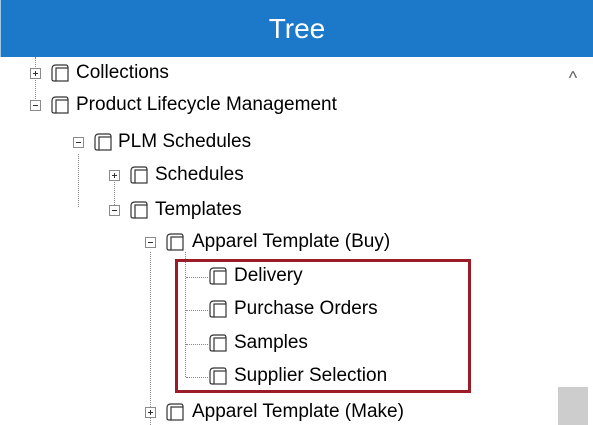 The height and width of the screenshot is (425, 593). What do you see at coordinates (270, 177) in the screenshot?
I see `tree-node-schedules: Schedules` at bounding box center [270, 177].